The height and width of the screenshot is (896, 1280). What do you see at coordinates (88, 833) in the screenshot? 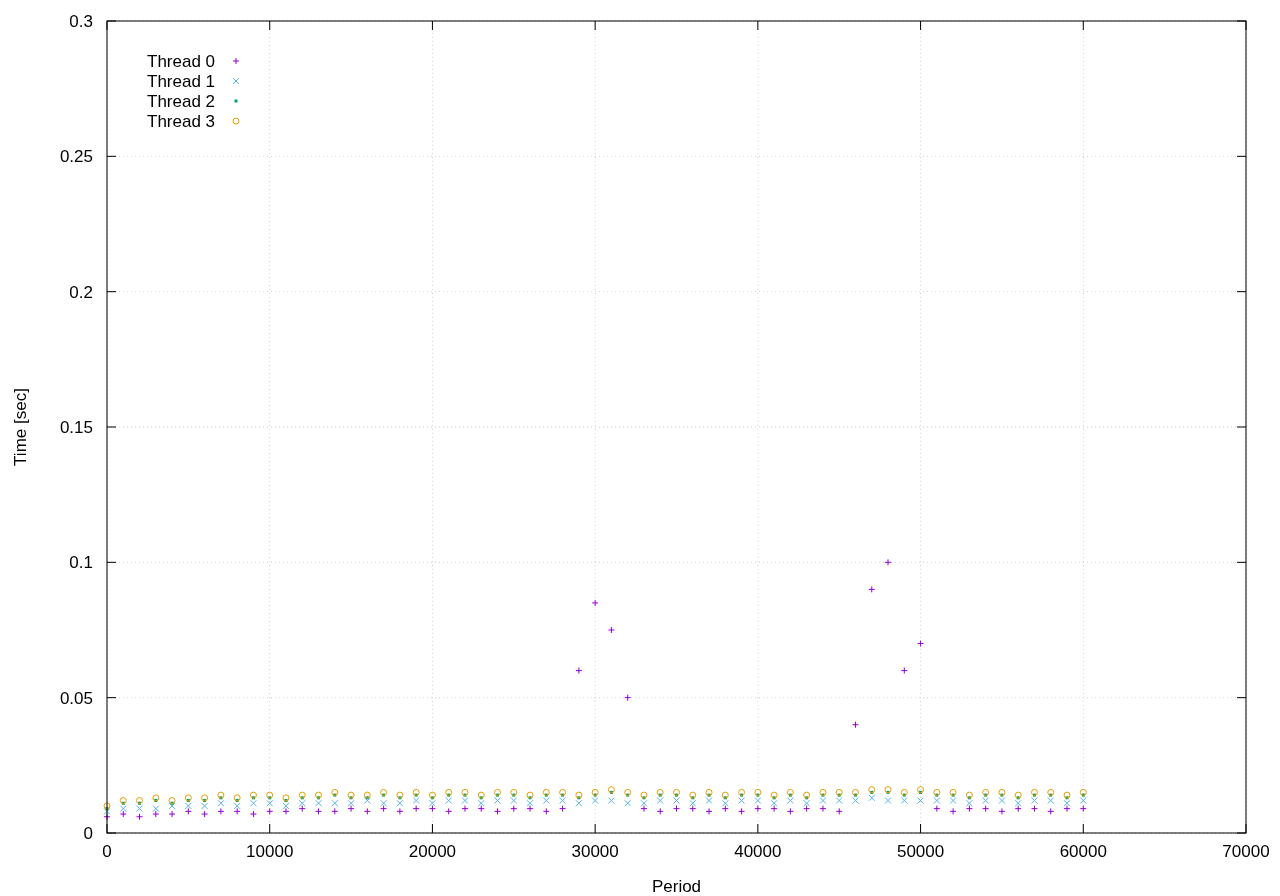
I see `y-tick-label: 0` at bounding box center [88, 833].